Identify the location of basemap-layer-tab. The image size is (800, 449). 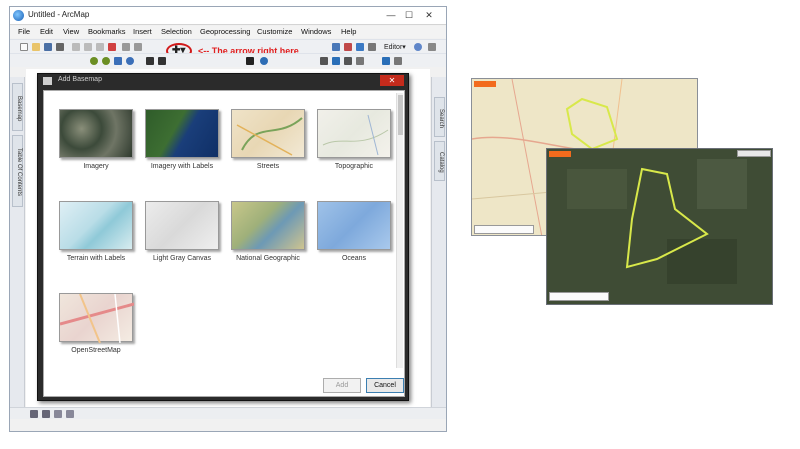
(485, 84).